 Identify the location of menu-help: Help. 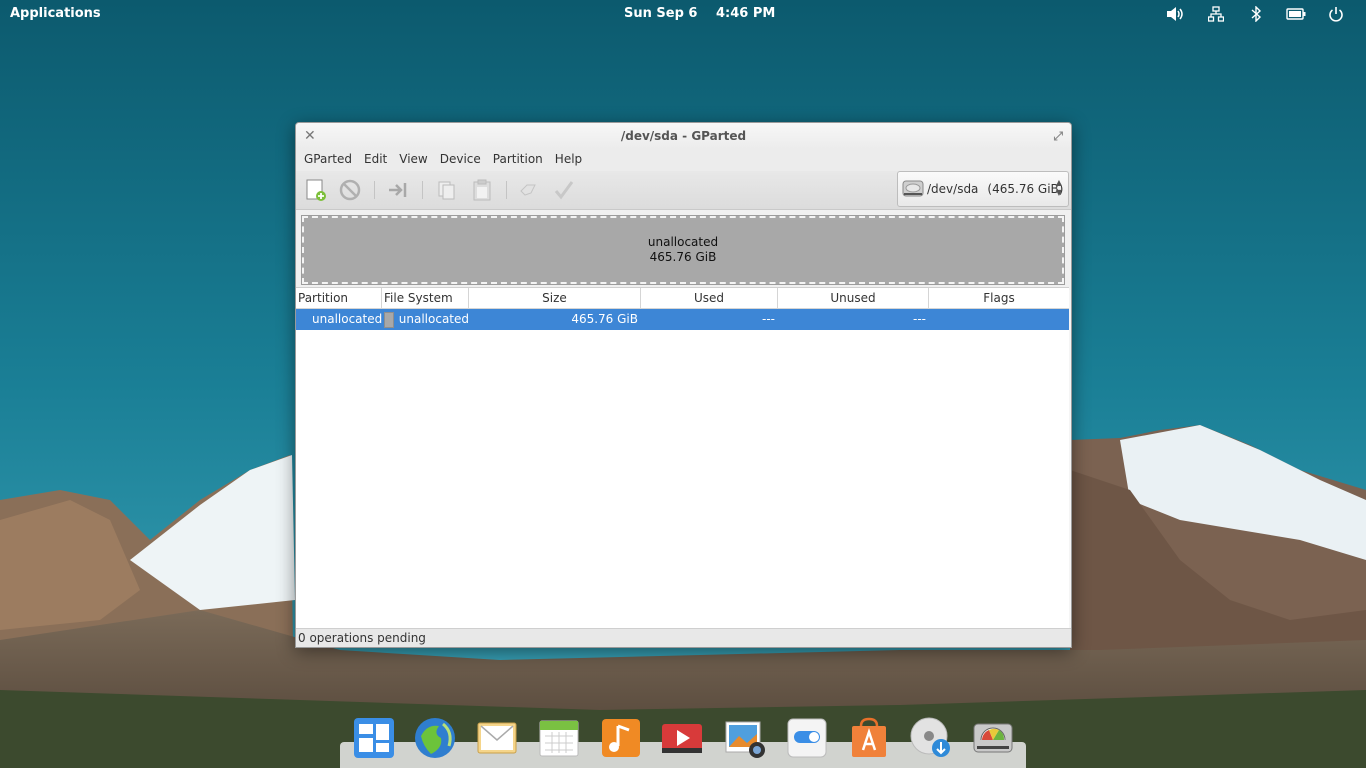
(568, 160).